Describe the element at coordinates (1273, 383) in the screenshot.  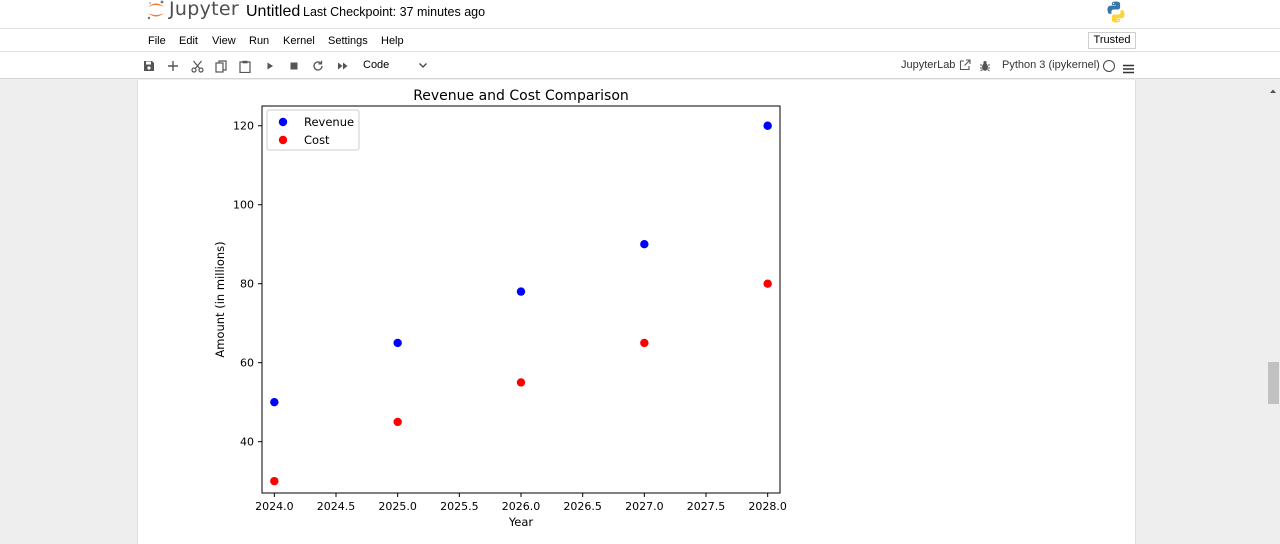
I see `scrollbar-thumb` at that location.